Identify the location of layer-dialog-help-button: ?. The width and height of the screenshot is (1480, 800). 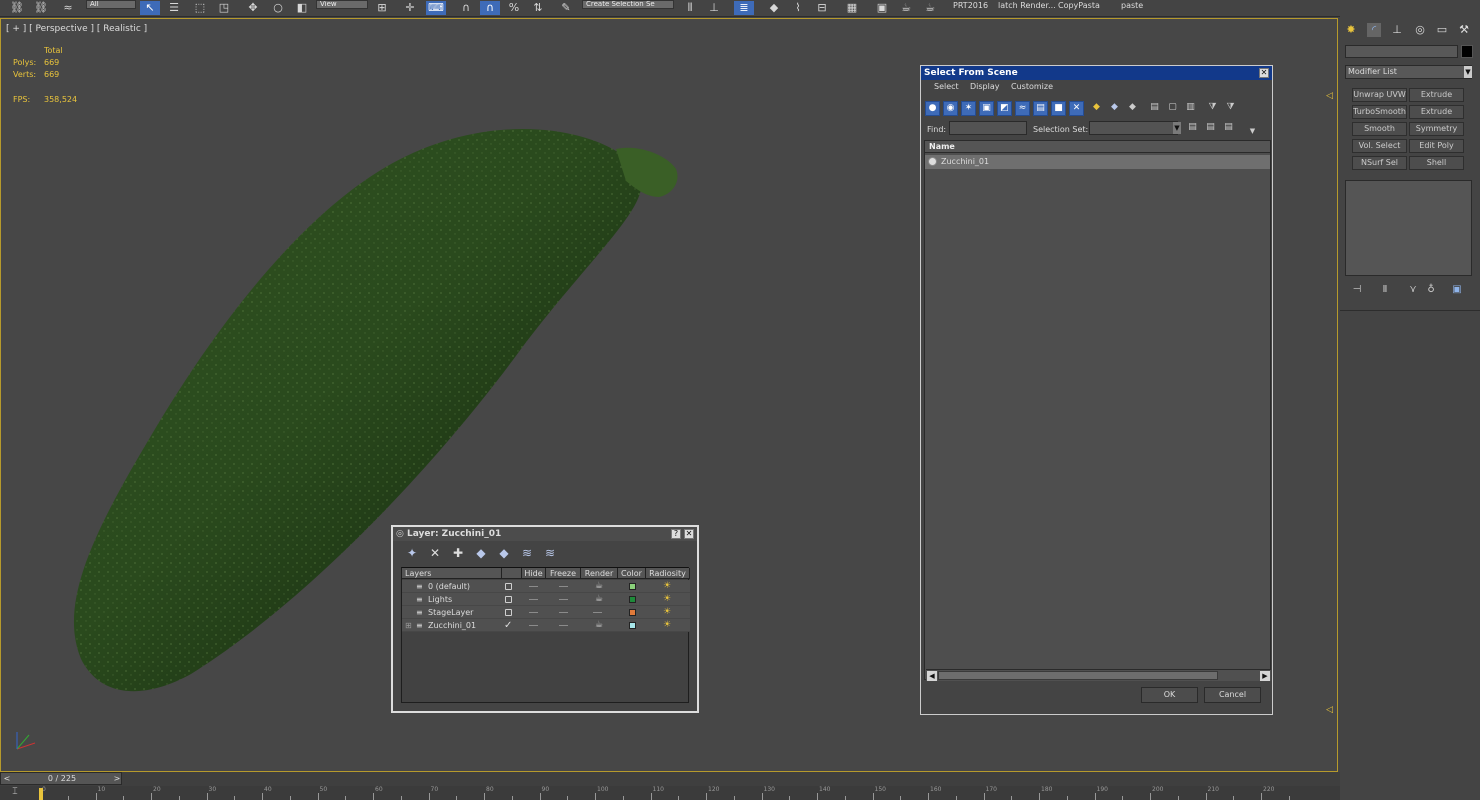
(676, 534).